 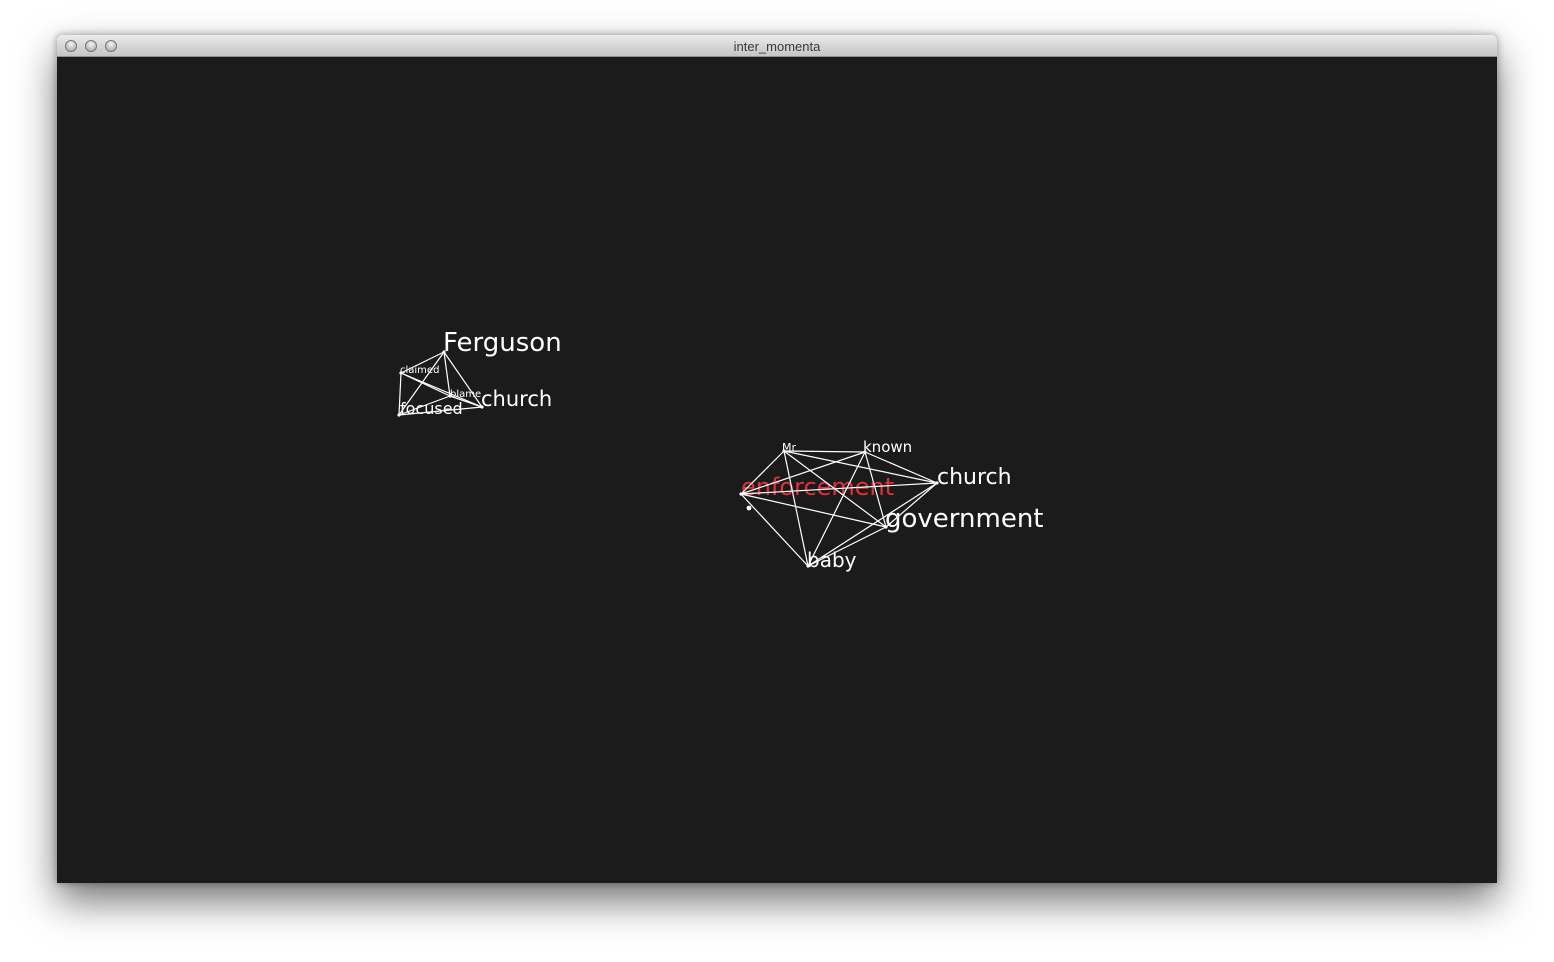 What do you see at coordinates (774, 530) in the screenshot?
I see `edge-cluster-right-enforcement-baby` at bounding box center [774, 530].